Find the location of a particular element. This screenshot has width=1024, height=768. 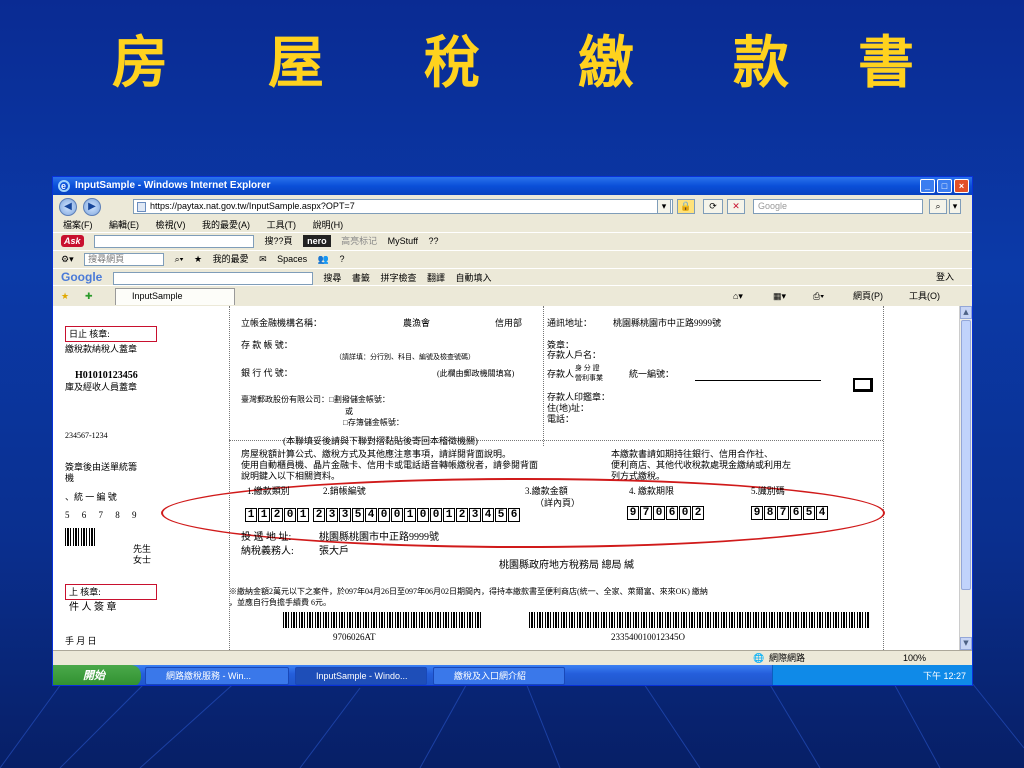

title-char: 稅 is located at coordinates (452, 63).